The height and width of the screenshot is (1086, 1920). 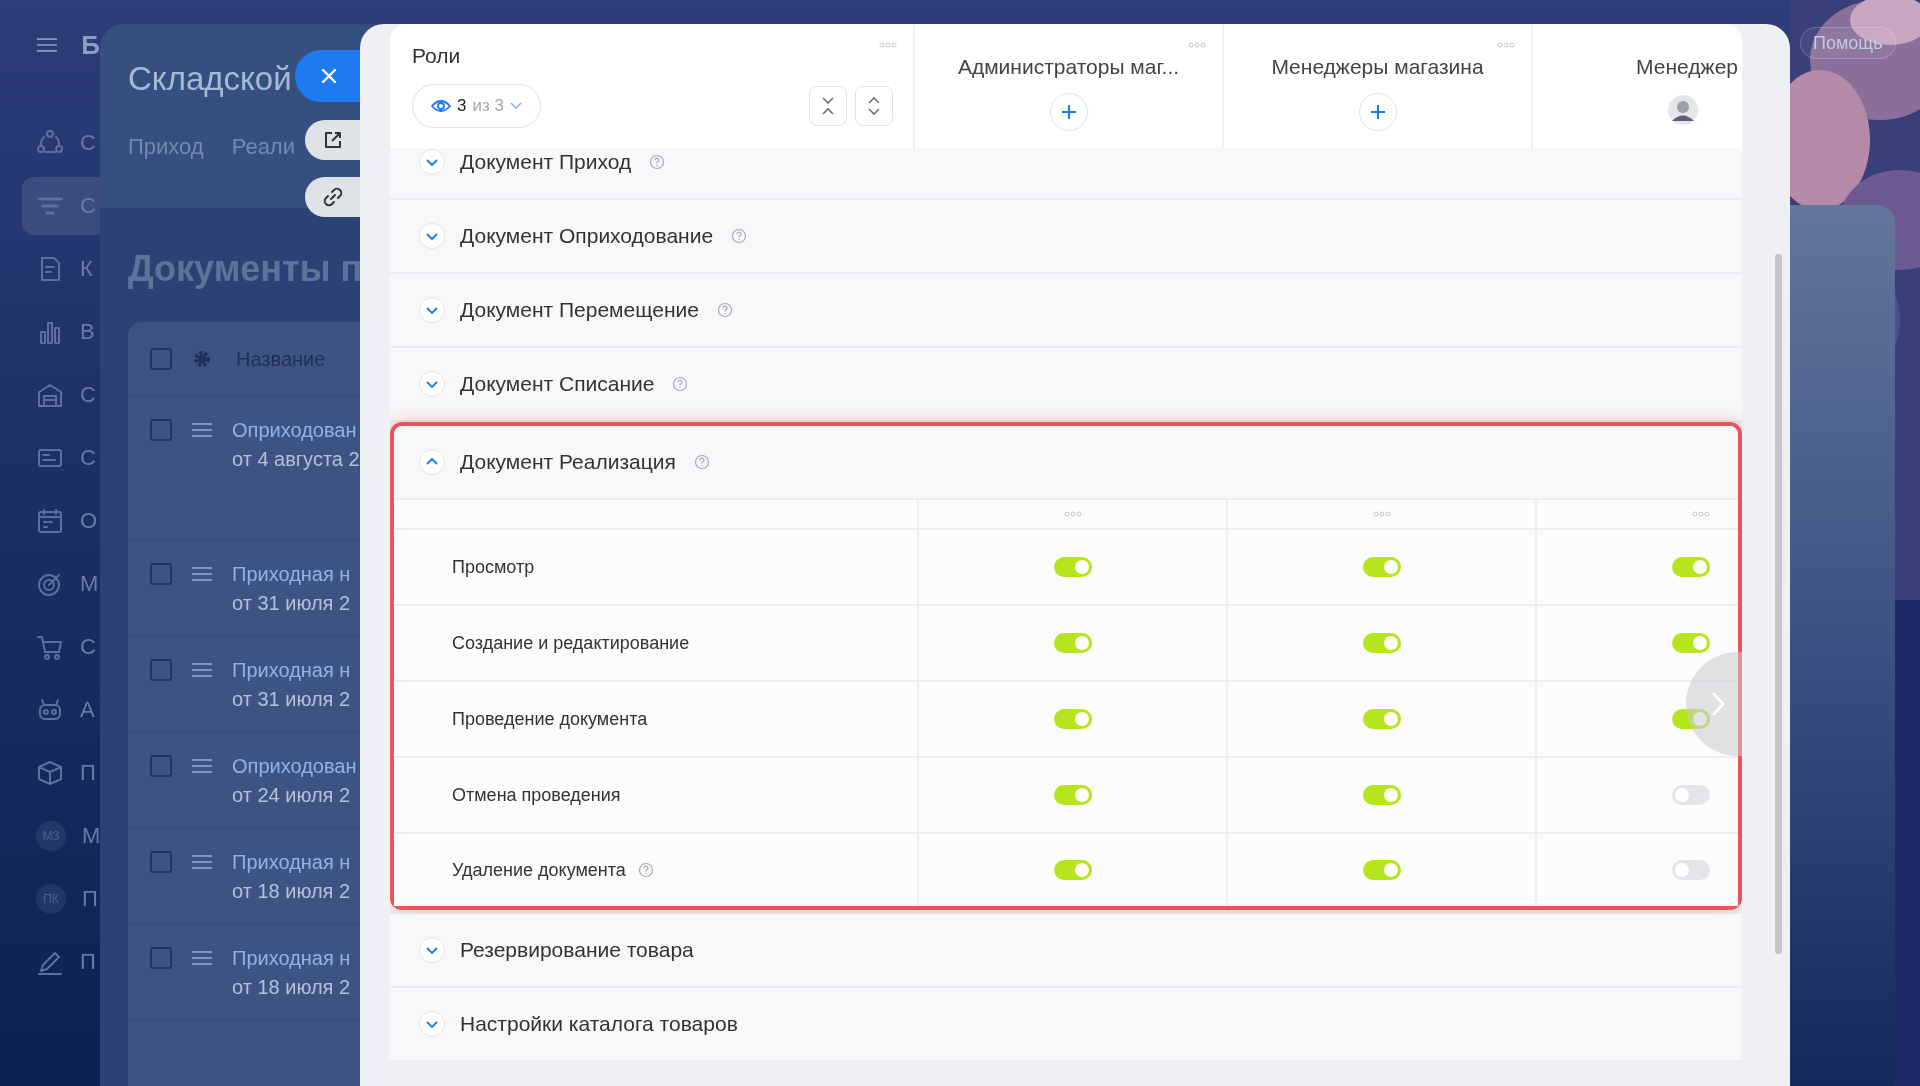 I want to click on document-date: от 18 июля 2, so click(x=291, y=891).